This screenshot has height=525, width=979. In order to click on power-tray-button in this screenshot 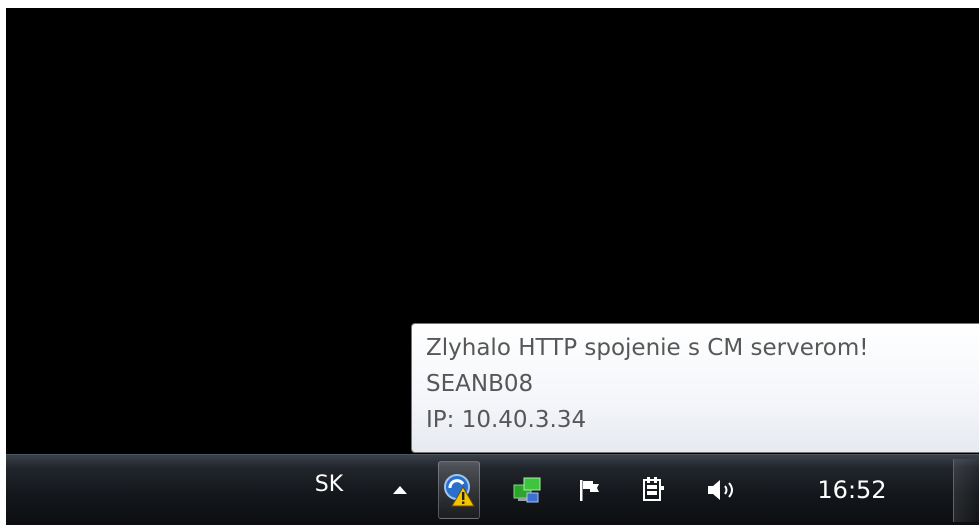, I will do `click(653, 490)`.